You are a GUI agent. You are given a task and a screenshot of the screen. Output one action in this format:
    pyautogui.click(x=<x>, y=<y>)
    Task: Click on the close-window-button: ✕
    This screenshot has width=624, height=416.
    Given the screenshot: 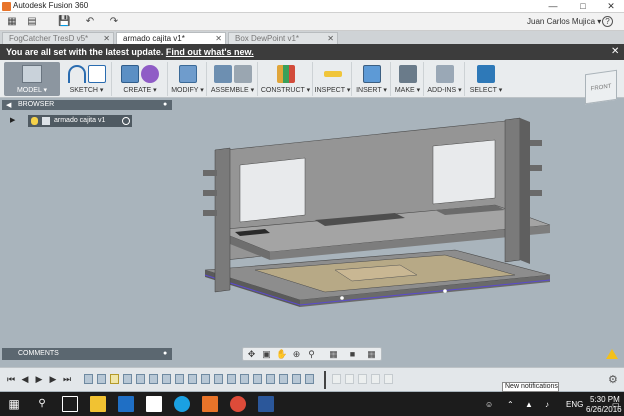 What is the action you would take?
    pyautogui.click(x=611, y=6)
    